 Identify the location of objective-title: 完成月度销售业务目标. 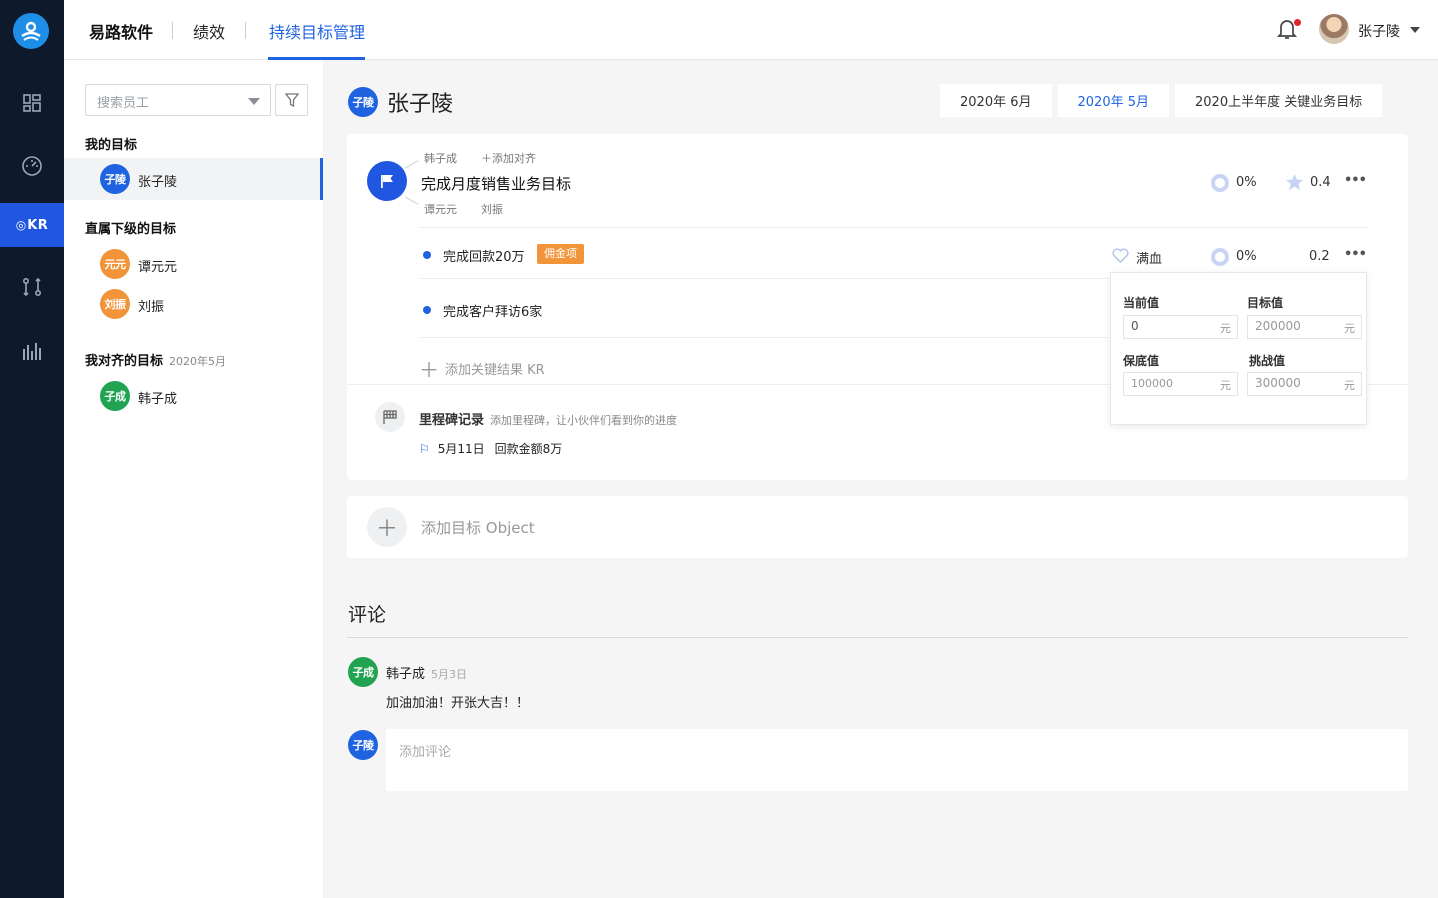
(496, 183).